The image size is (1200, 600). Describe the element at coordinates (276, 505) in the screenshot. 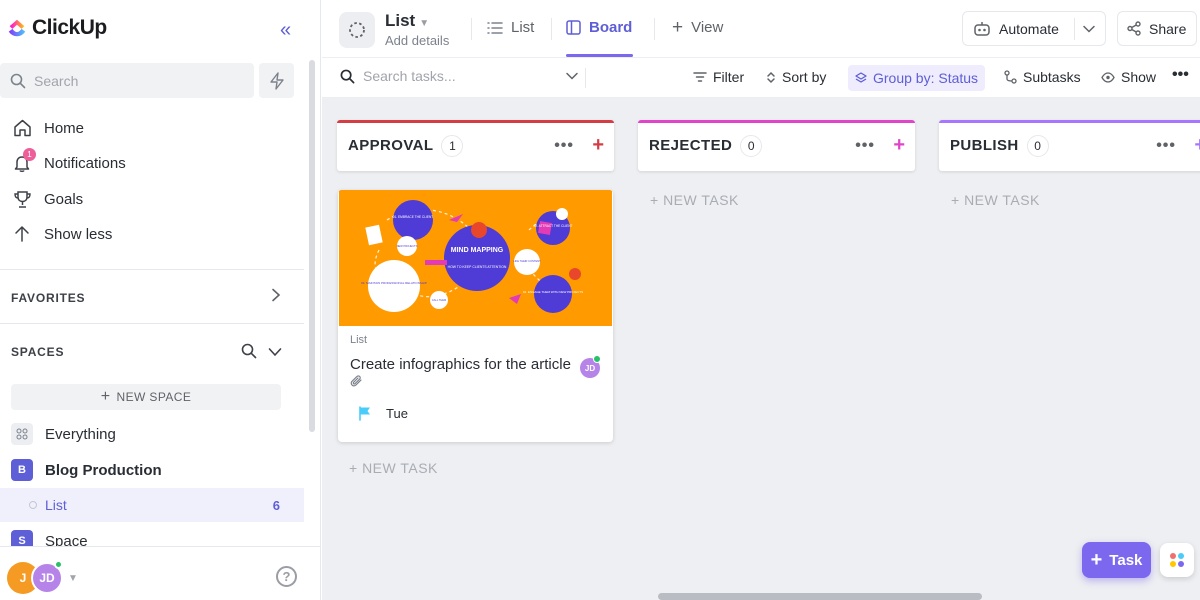

I see `task-count: 6` at that location.